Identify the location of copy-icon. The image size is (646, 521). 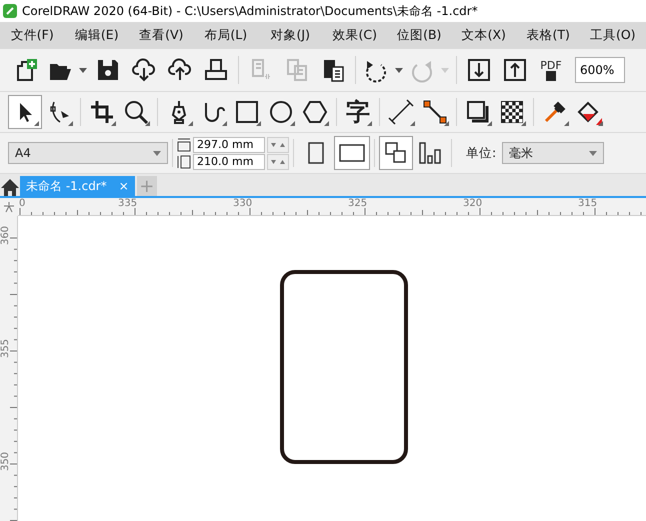
(297, 70).